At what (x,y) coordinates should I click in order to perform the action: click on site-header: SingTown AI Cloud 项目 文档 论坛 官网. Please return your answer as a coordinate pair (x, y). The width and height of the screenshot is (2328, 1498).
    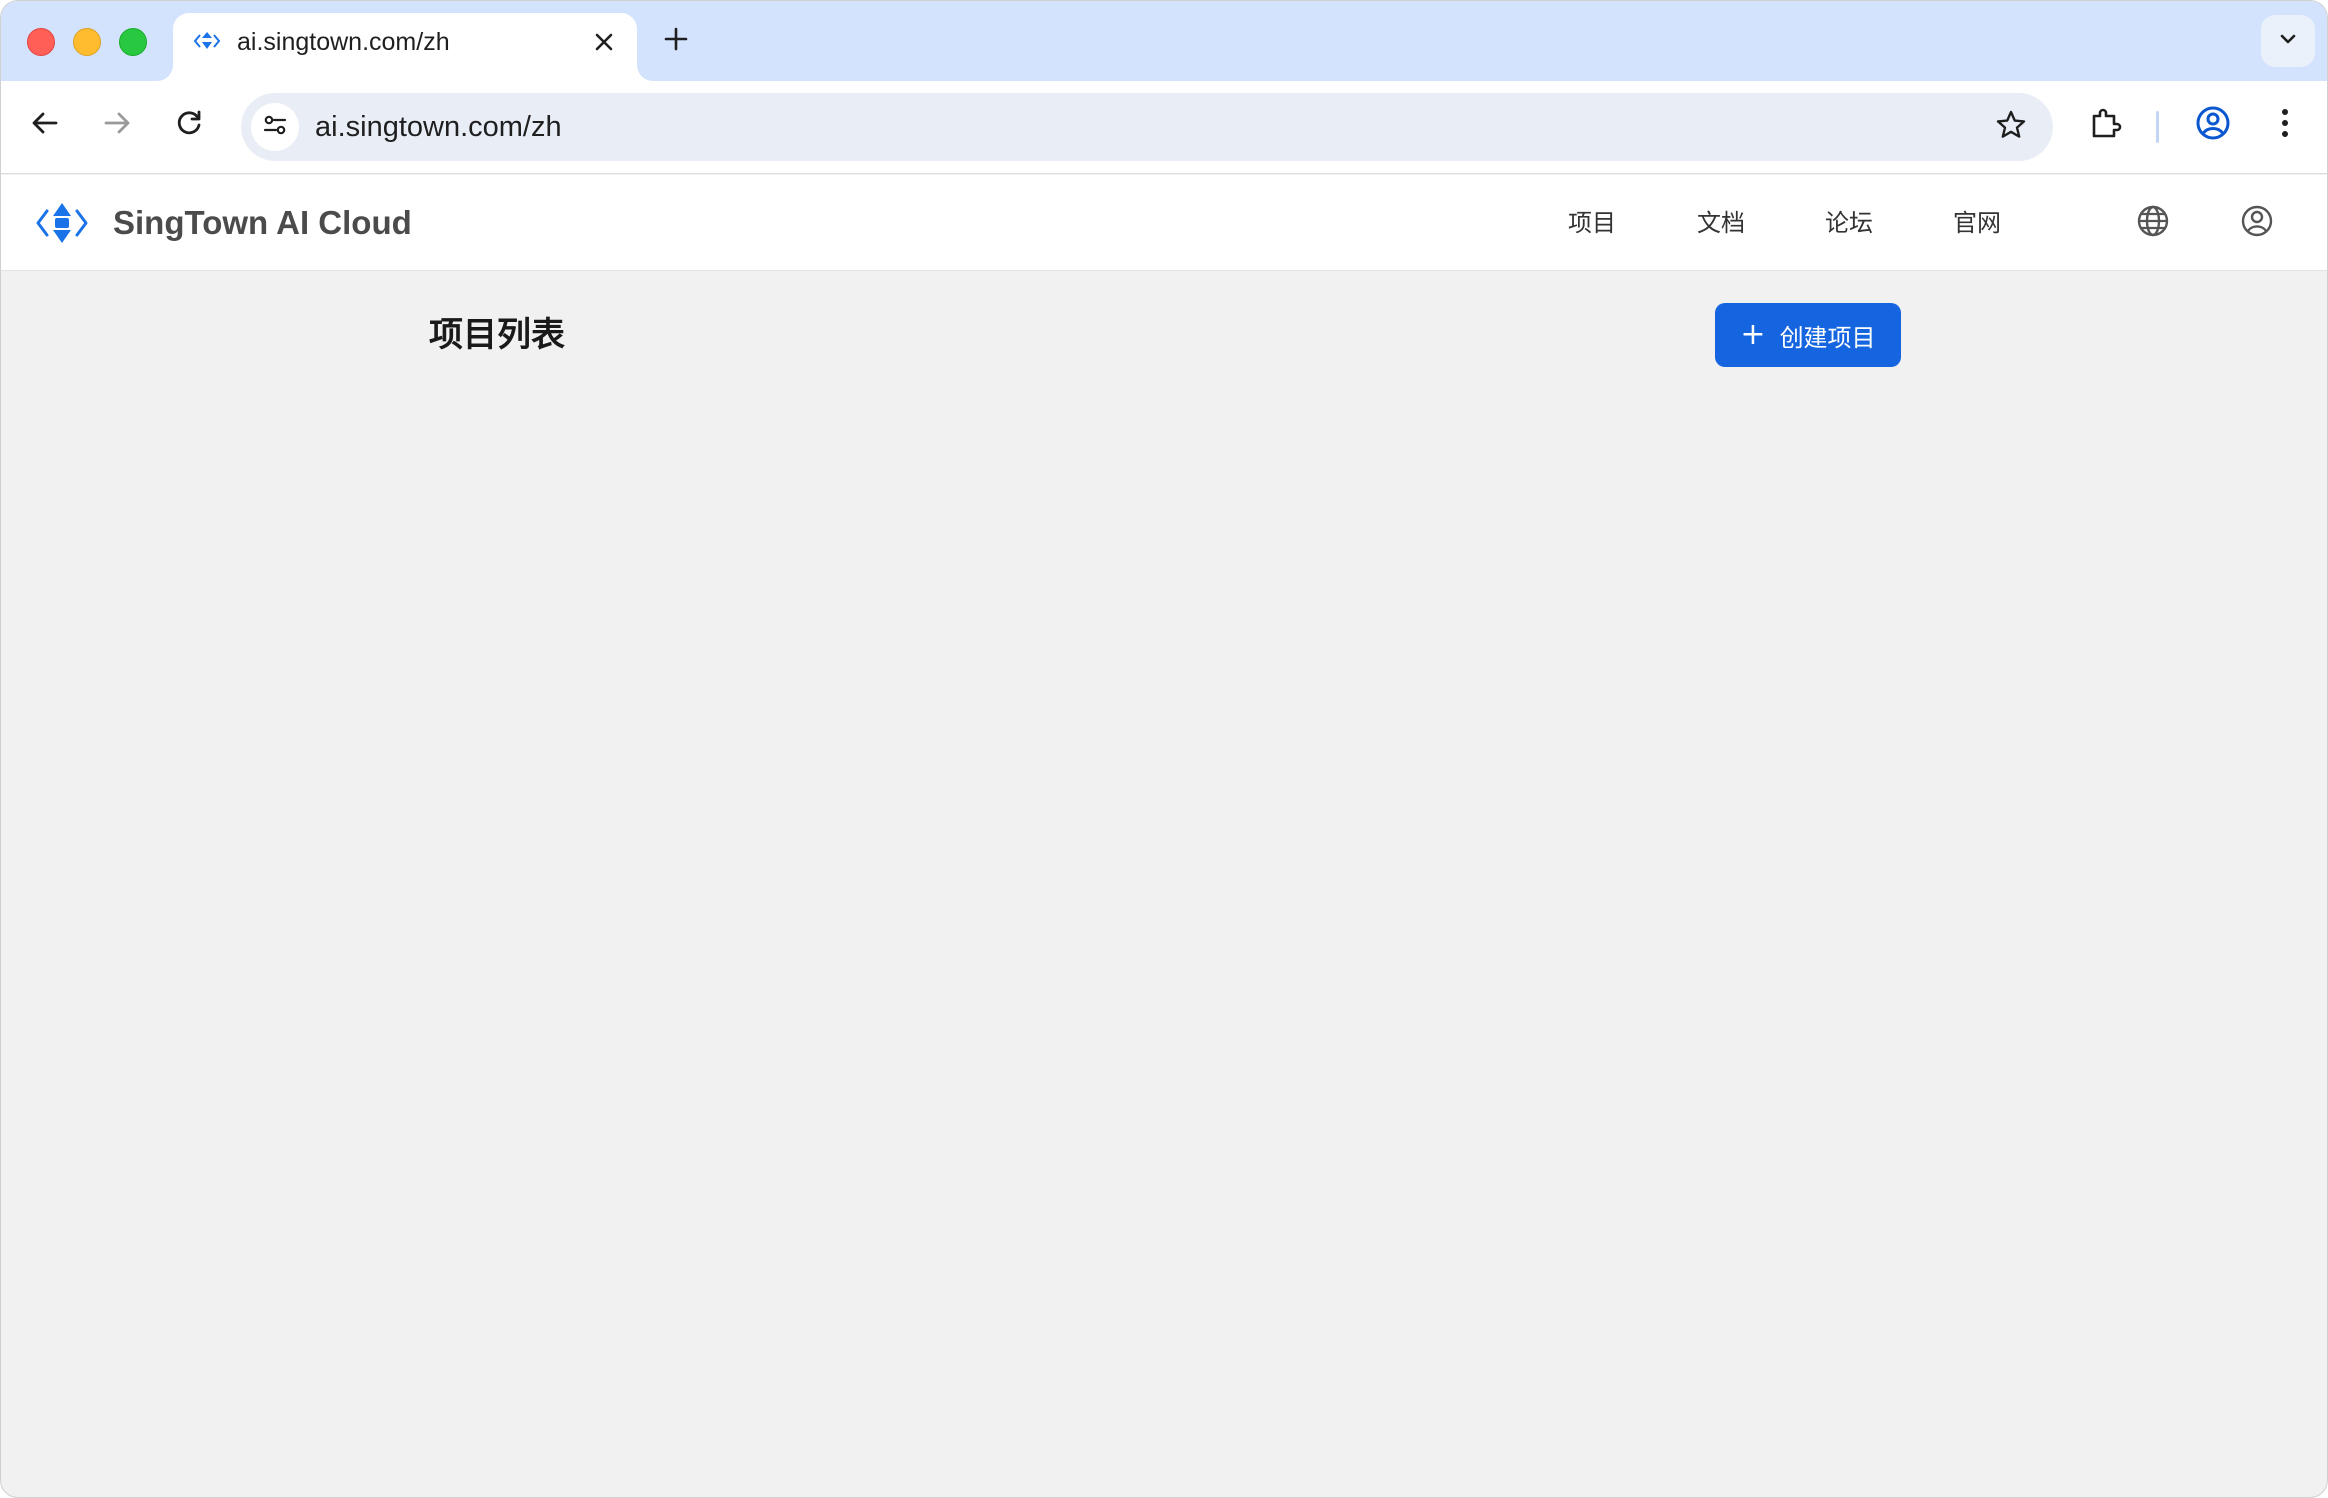
    Looking at the image, I should click on (1164, 223).